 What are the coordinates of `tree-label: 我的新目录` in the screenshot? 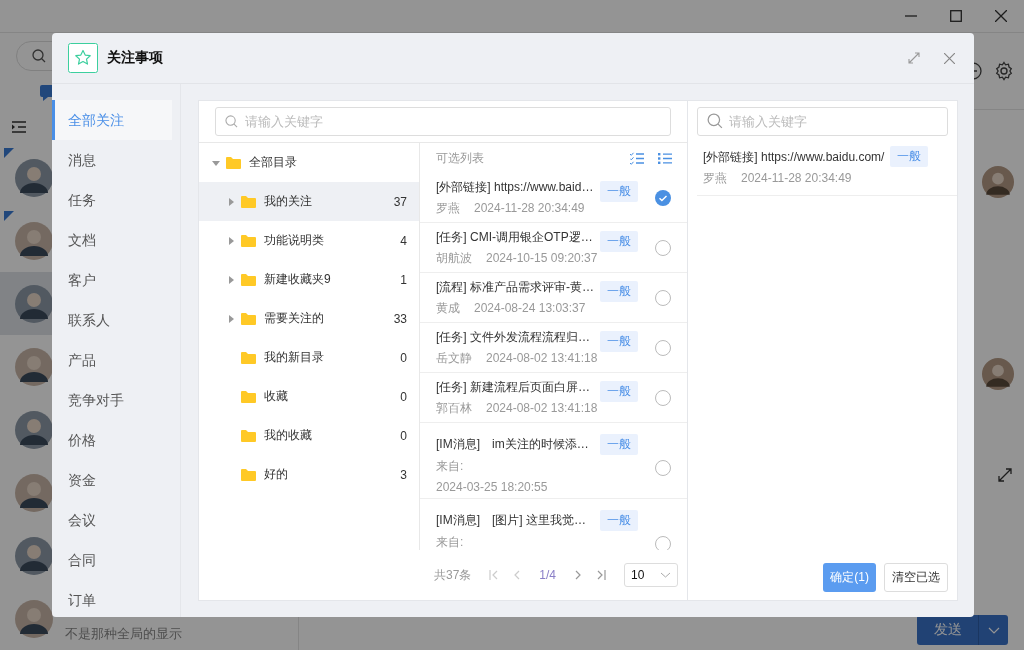 It's located at (294, 357).